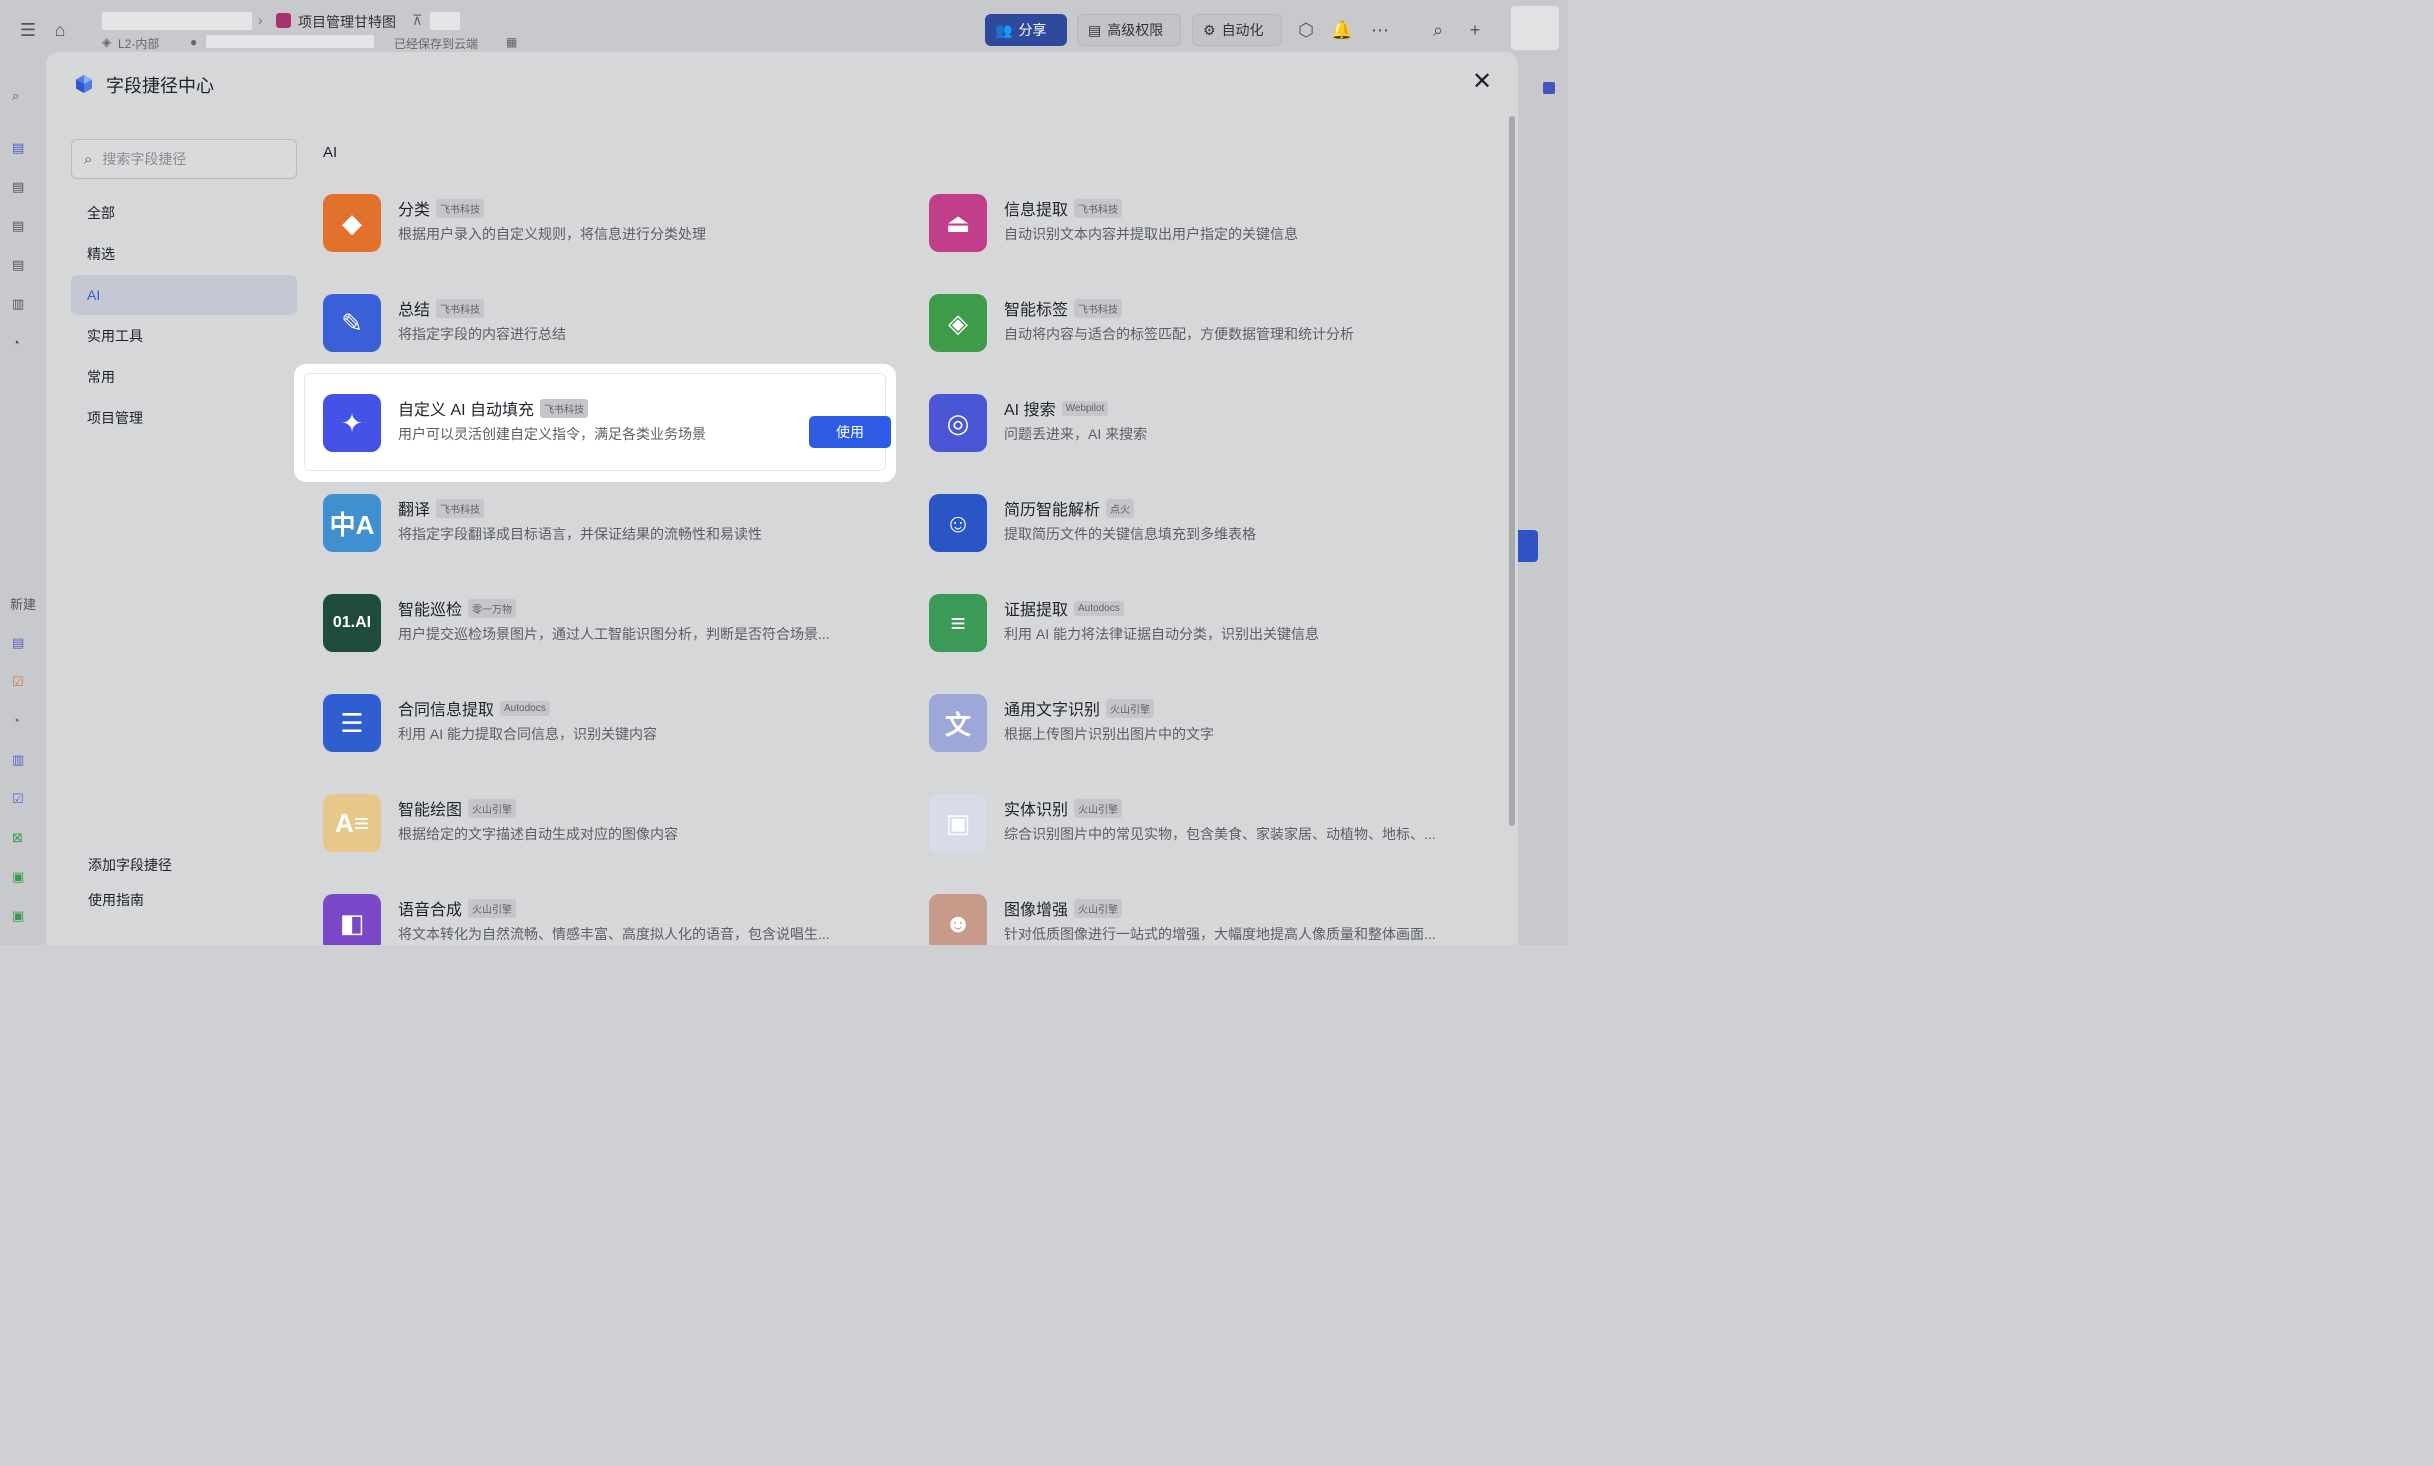 This screenshot has width=2434, height=1466. What do you see at coordinates (1535, 28) in the screenshot?
I see `avatar` at bounding box center [1535, 28].